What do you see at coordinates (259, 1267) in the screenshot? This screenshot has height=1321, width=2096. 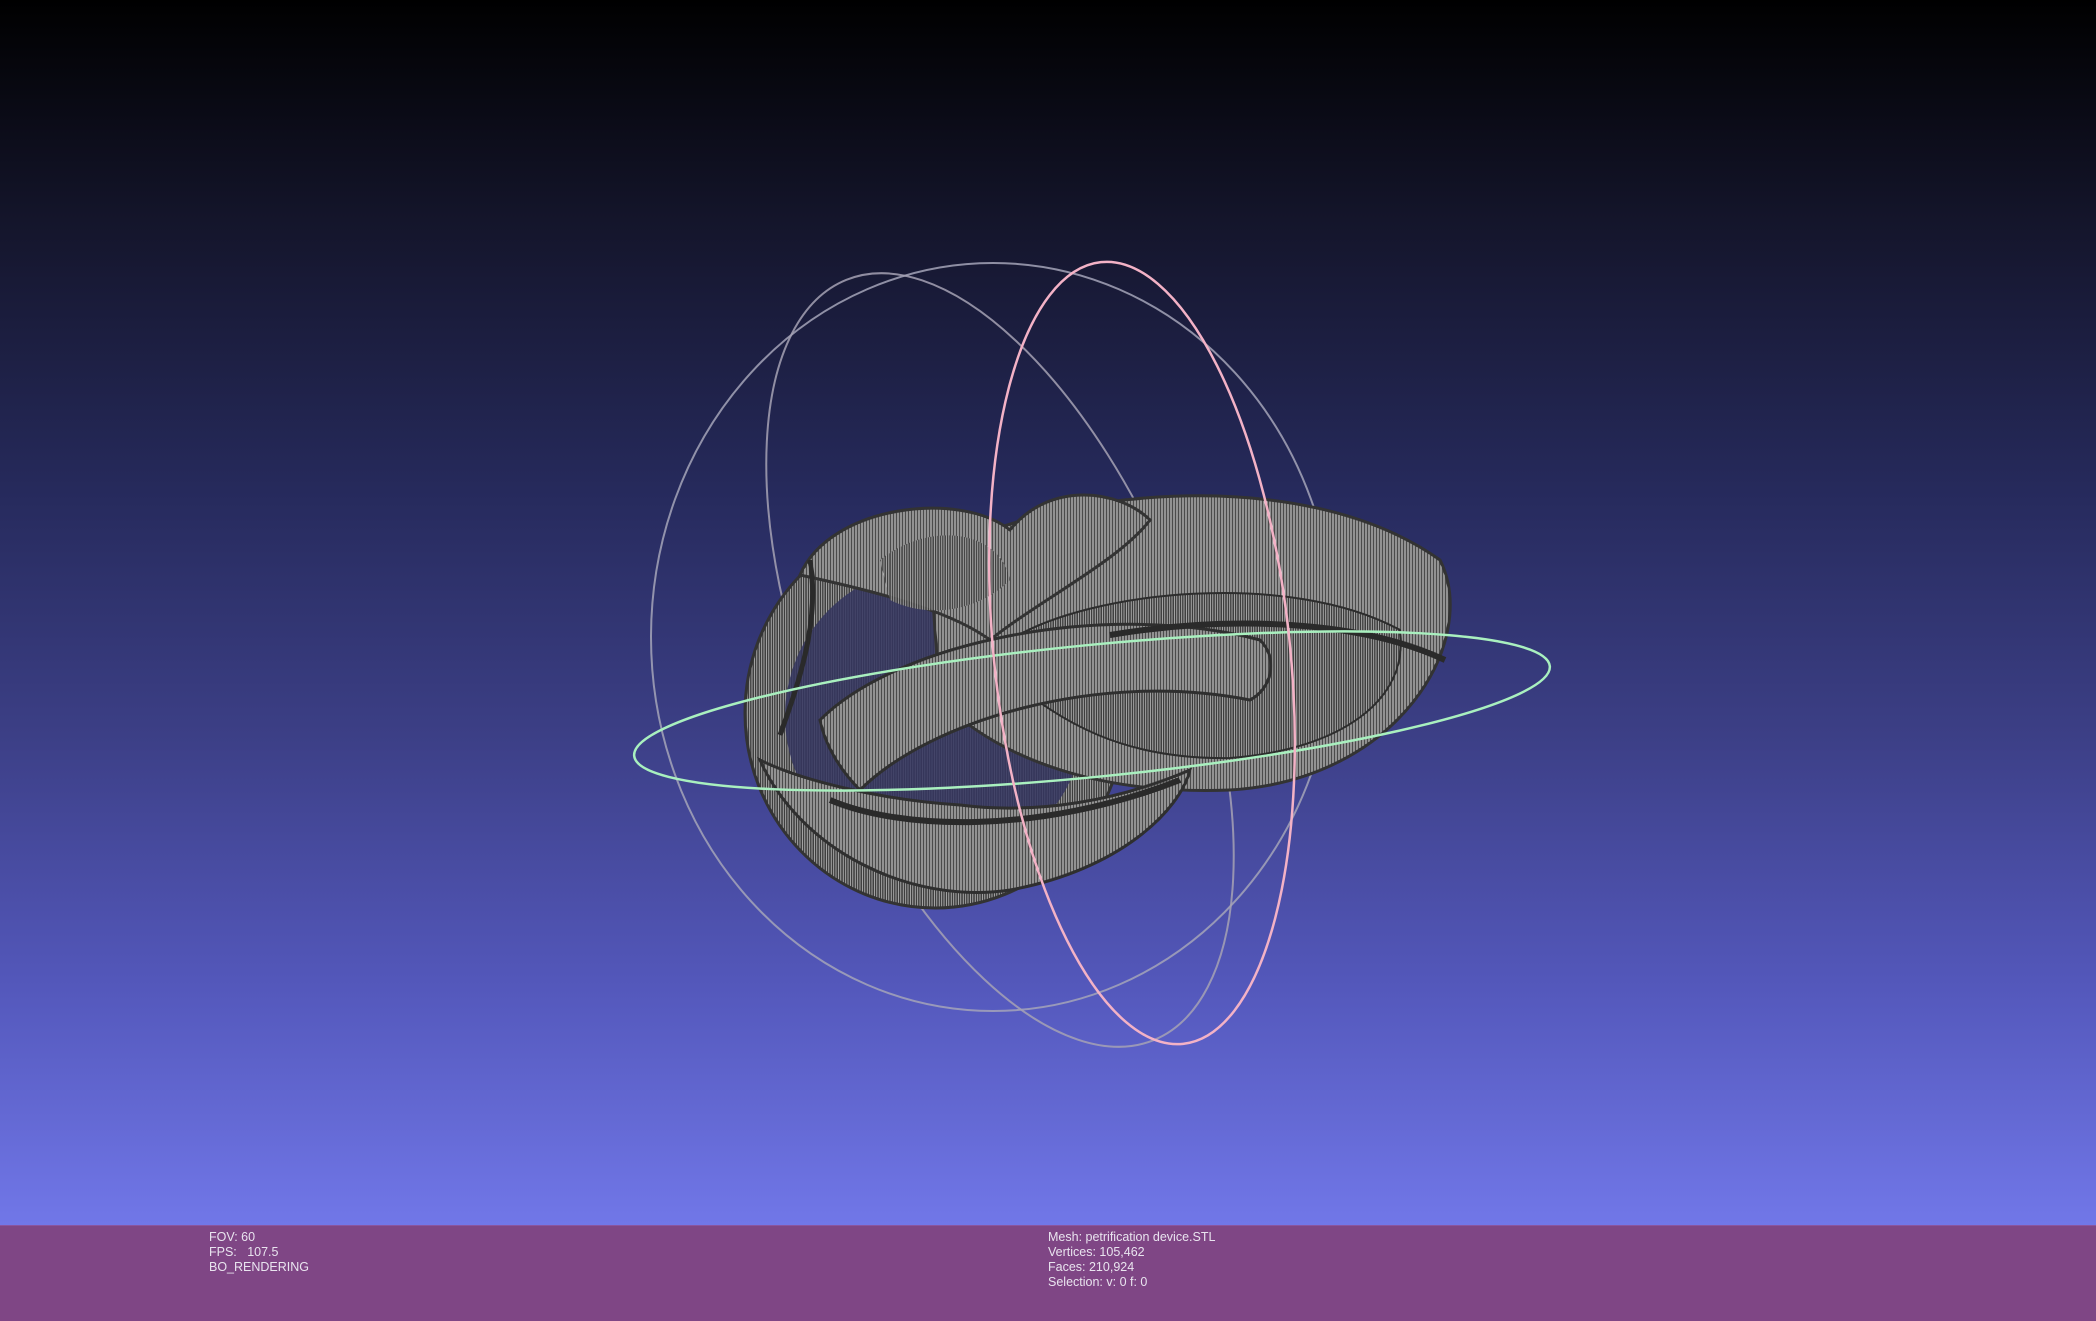 I see `render-mode-label: BO_RENDERING` at bounding box center [259, 1267].